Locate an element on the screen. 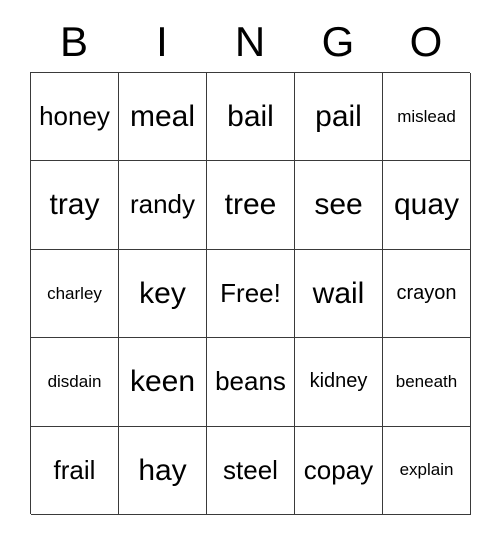 The width and height of the screenshot is (500, 544). bingo-header-row: B I N G O is located at coordinates (250, 42).